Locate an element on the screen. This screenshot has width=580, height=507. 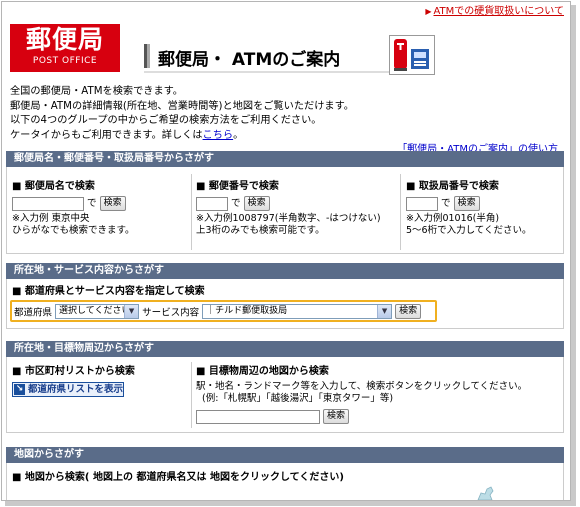
service-search-heading: ■ 都道府県とサービス内容を指定して検索 is located at coordinates (108, 292).